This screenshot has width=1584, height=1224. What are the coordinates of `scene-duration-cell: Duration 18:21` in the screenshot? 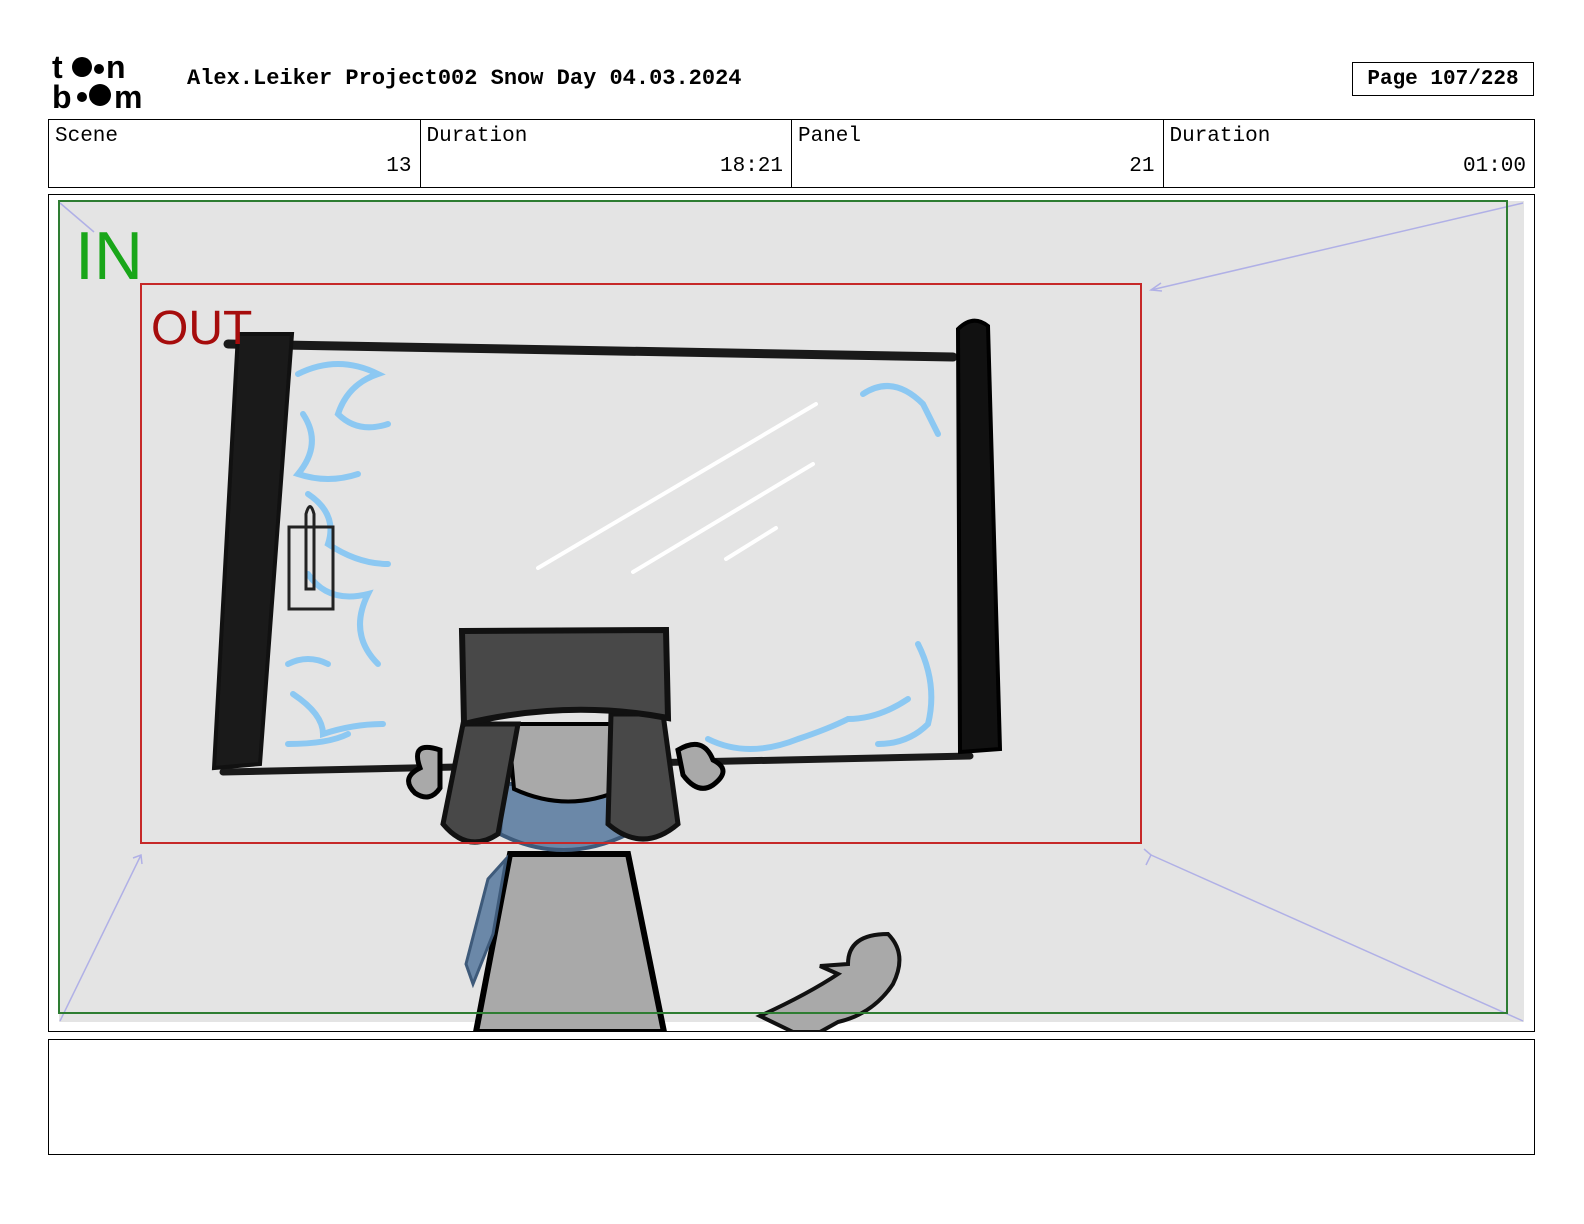 It's located at (606, 153).